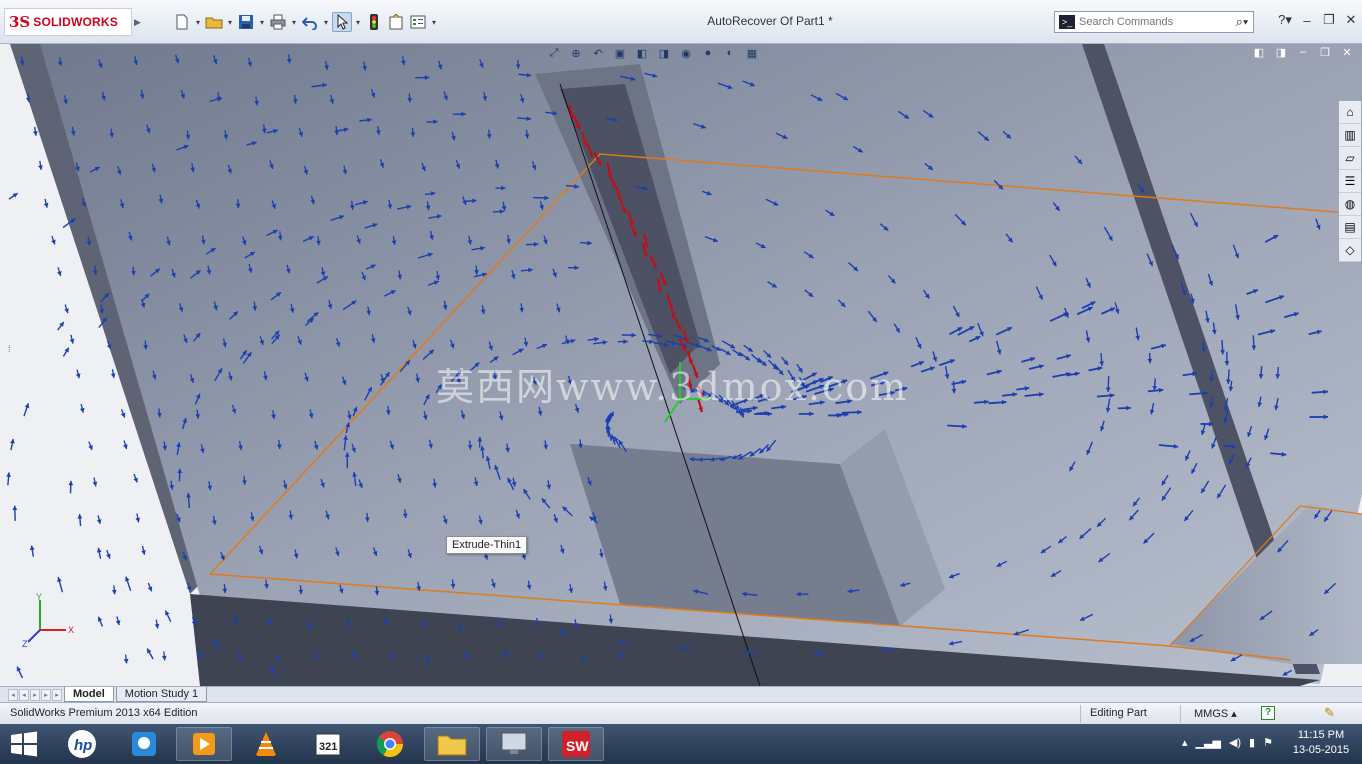  What do you see at coordinates (75, 22) in the screenshot?
I see `brand-name: SOLIDWORKS` at bounding box center [75, 22].